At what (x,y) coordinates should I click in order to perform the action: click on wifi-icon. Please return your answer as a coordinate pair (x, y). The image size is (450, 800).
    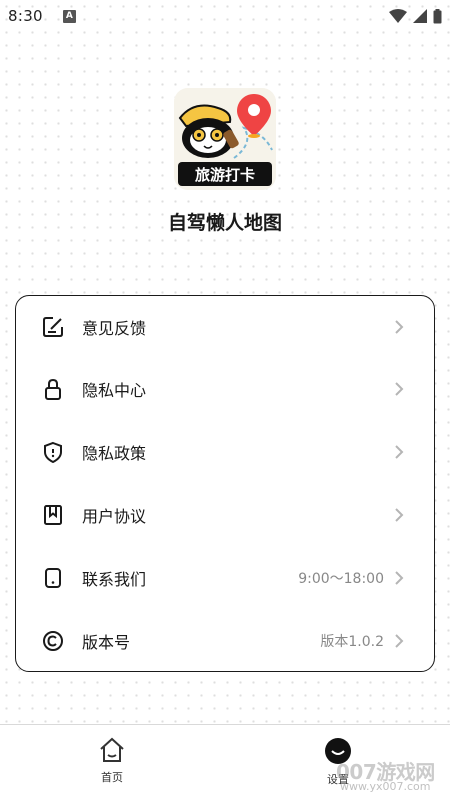
    Looking at the image, I should click on (398, 16).